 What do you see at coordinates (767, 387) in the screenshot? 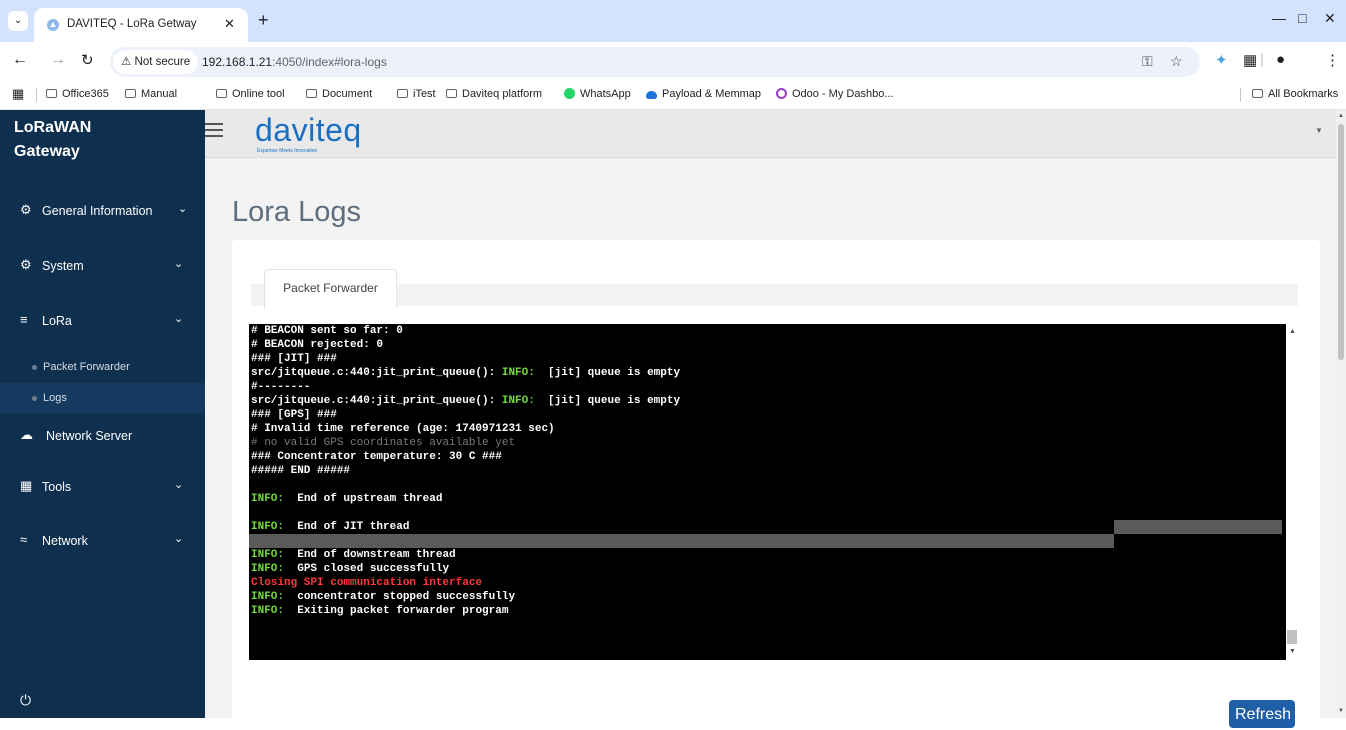
I see `log-line: #--------` at bounding box center [767, 387].